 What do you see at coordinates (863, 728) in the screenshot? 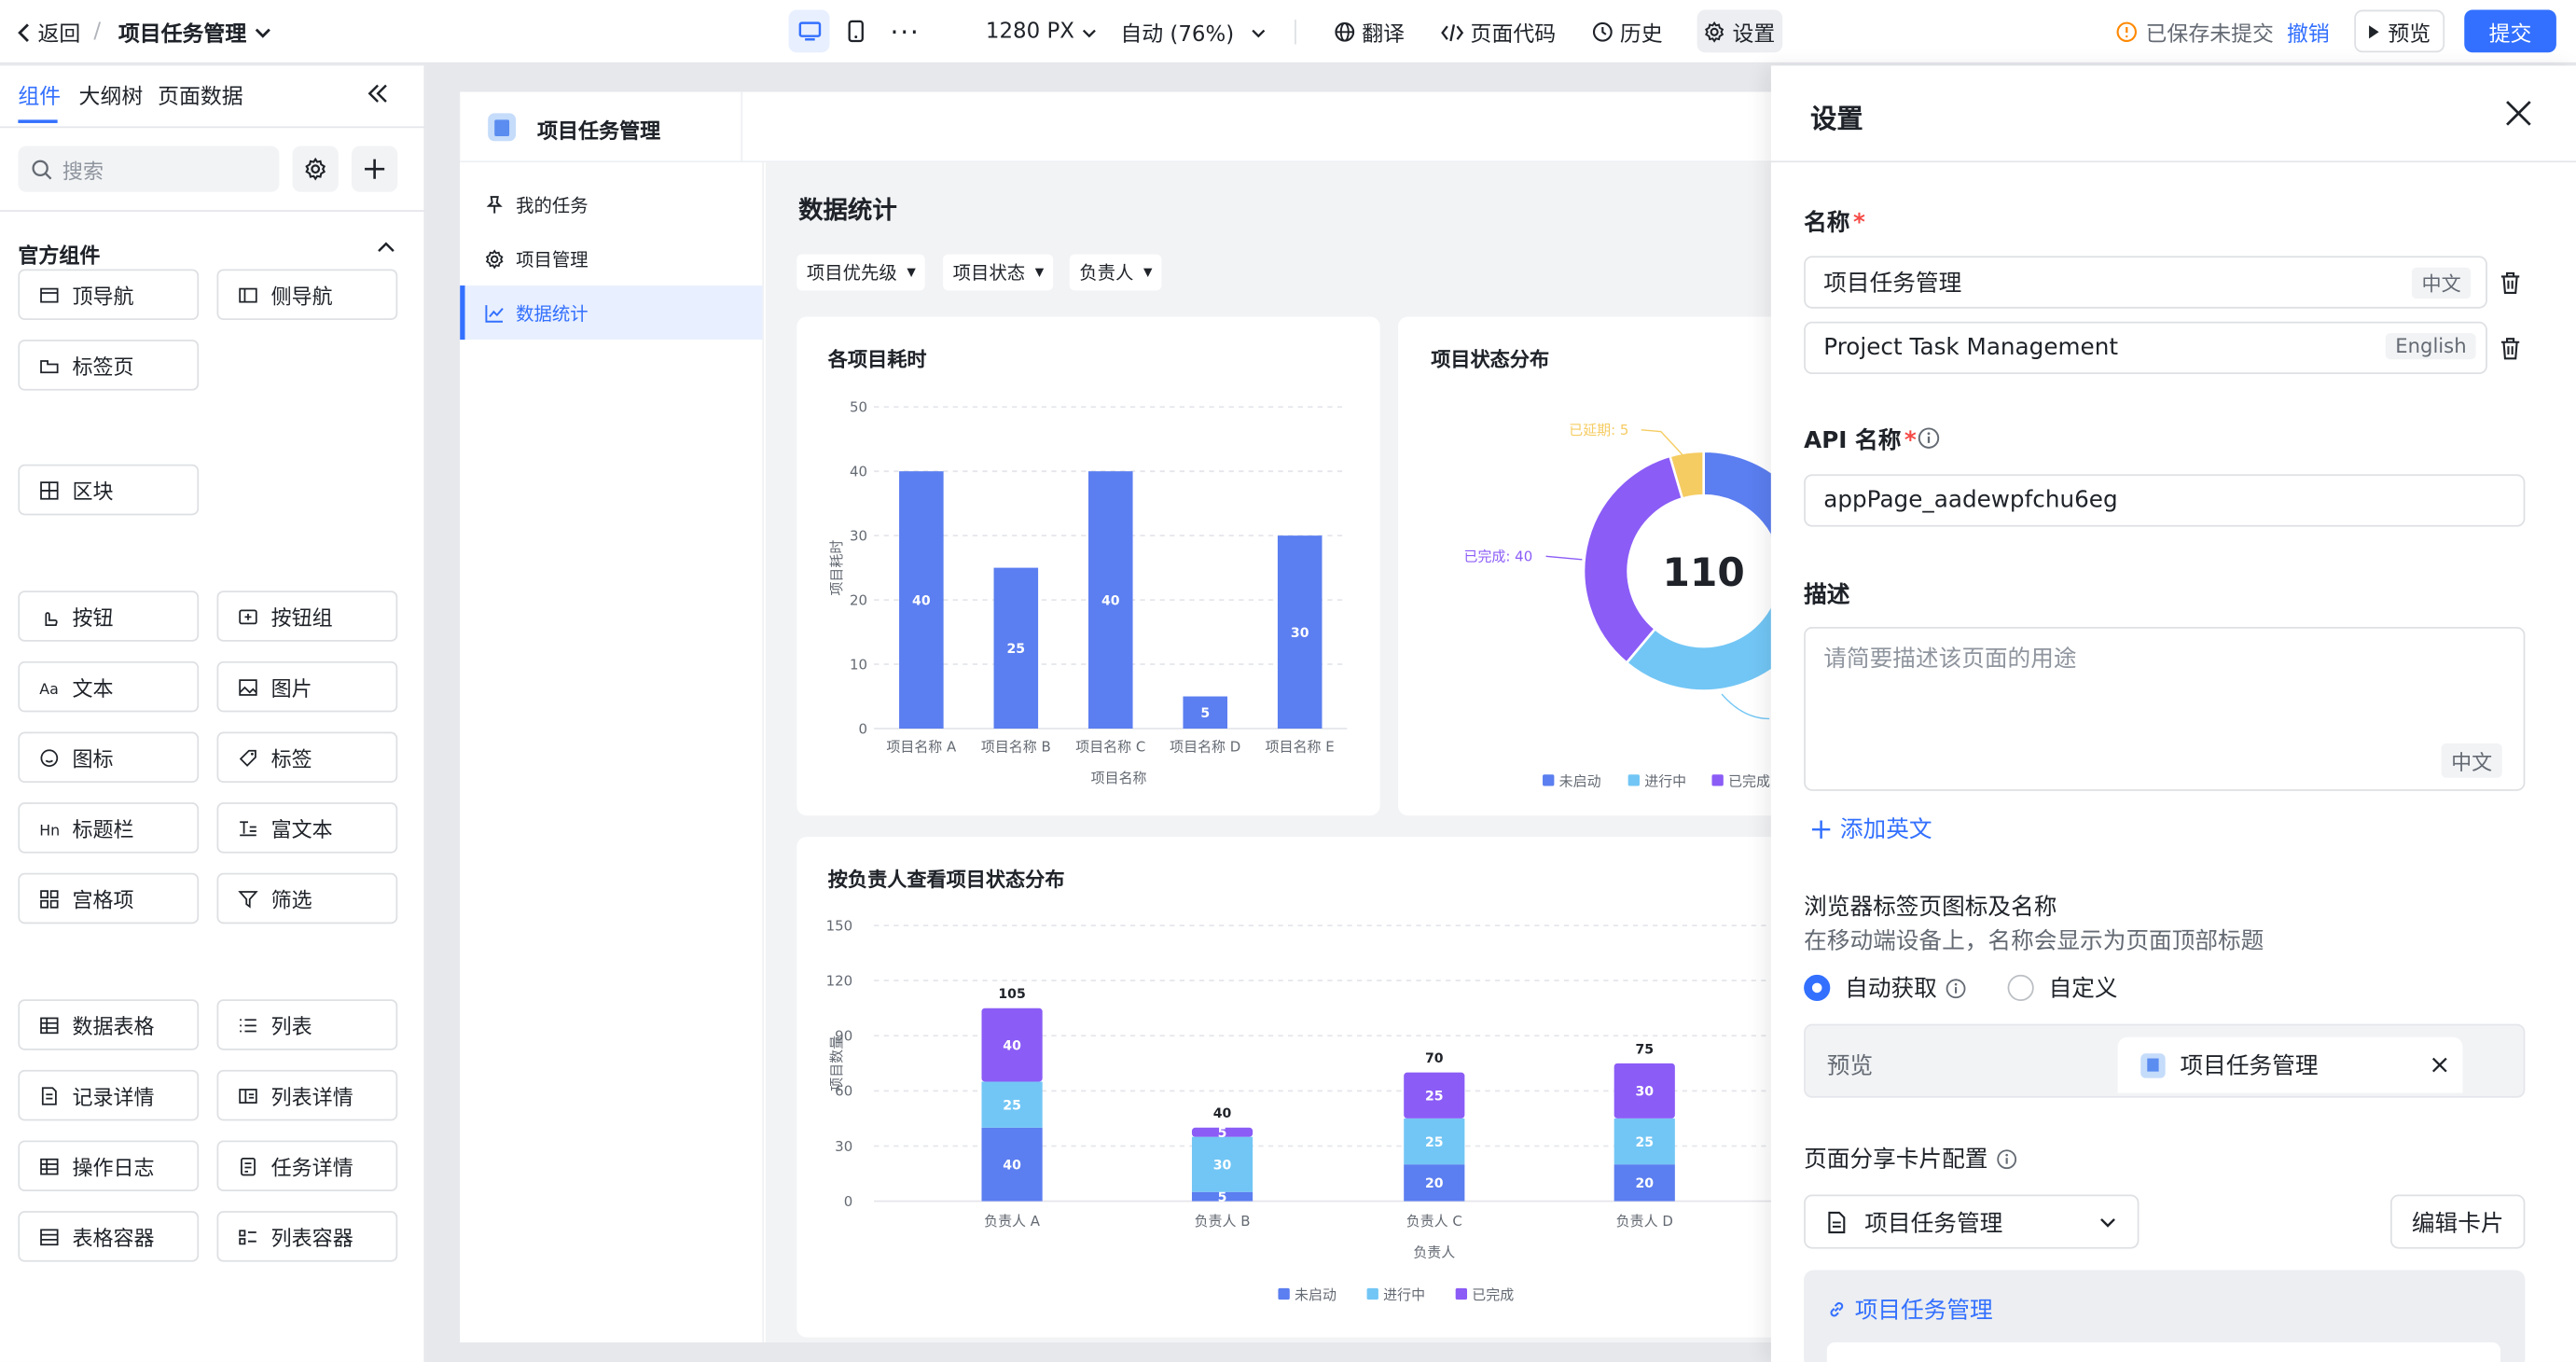
I see `y-tick-label: 0` at bounding box center [863, 728].